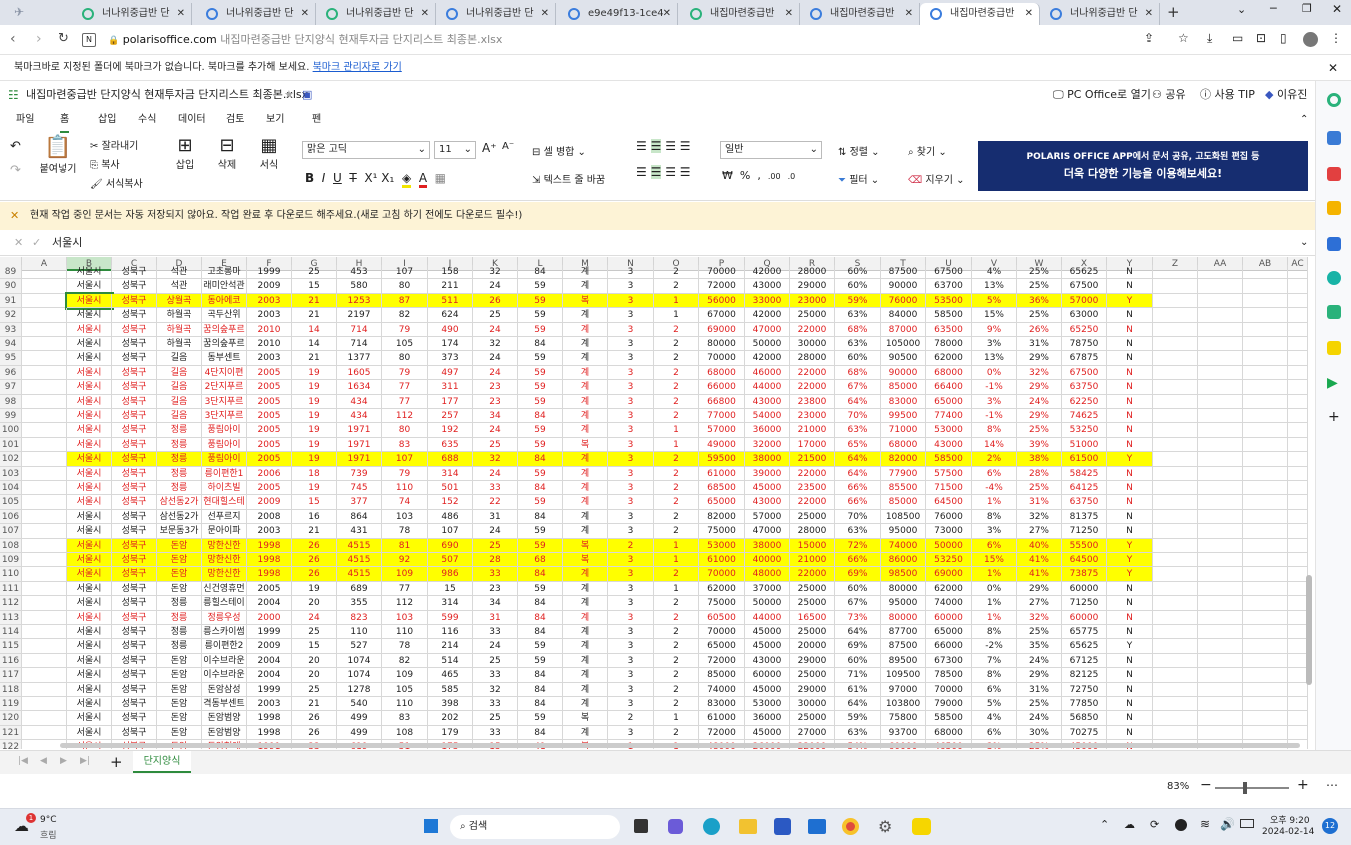 The width and height of the screenshot is (1351, 845). I want to click on forward-icon: ›, so click(39, 39).